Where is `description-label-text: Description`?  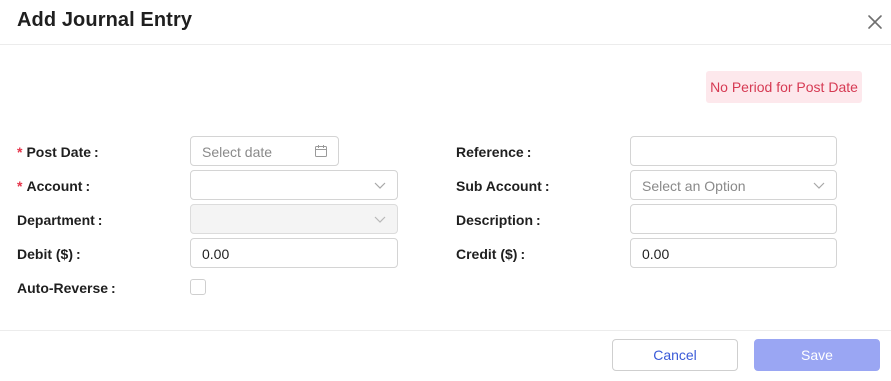 description-label-text: Description is located at coordinates (495, 220).